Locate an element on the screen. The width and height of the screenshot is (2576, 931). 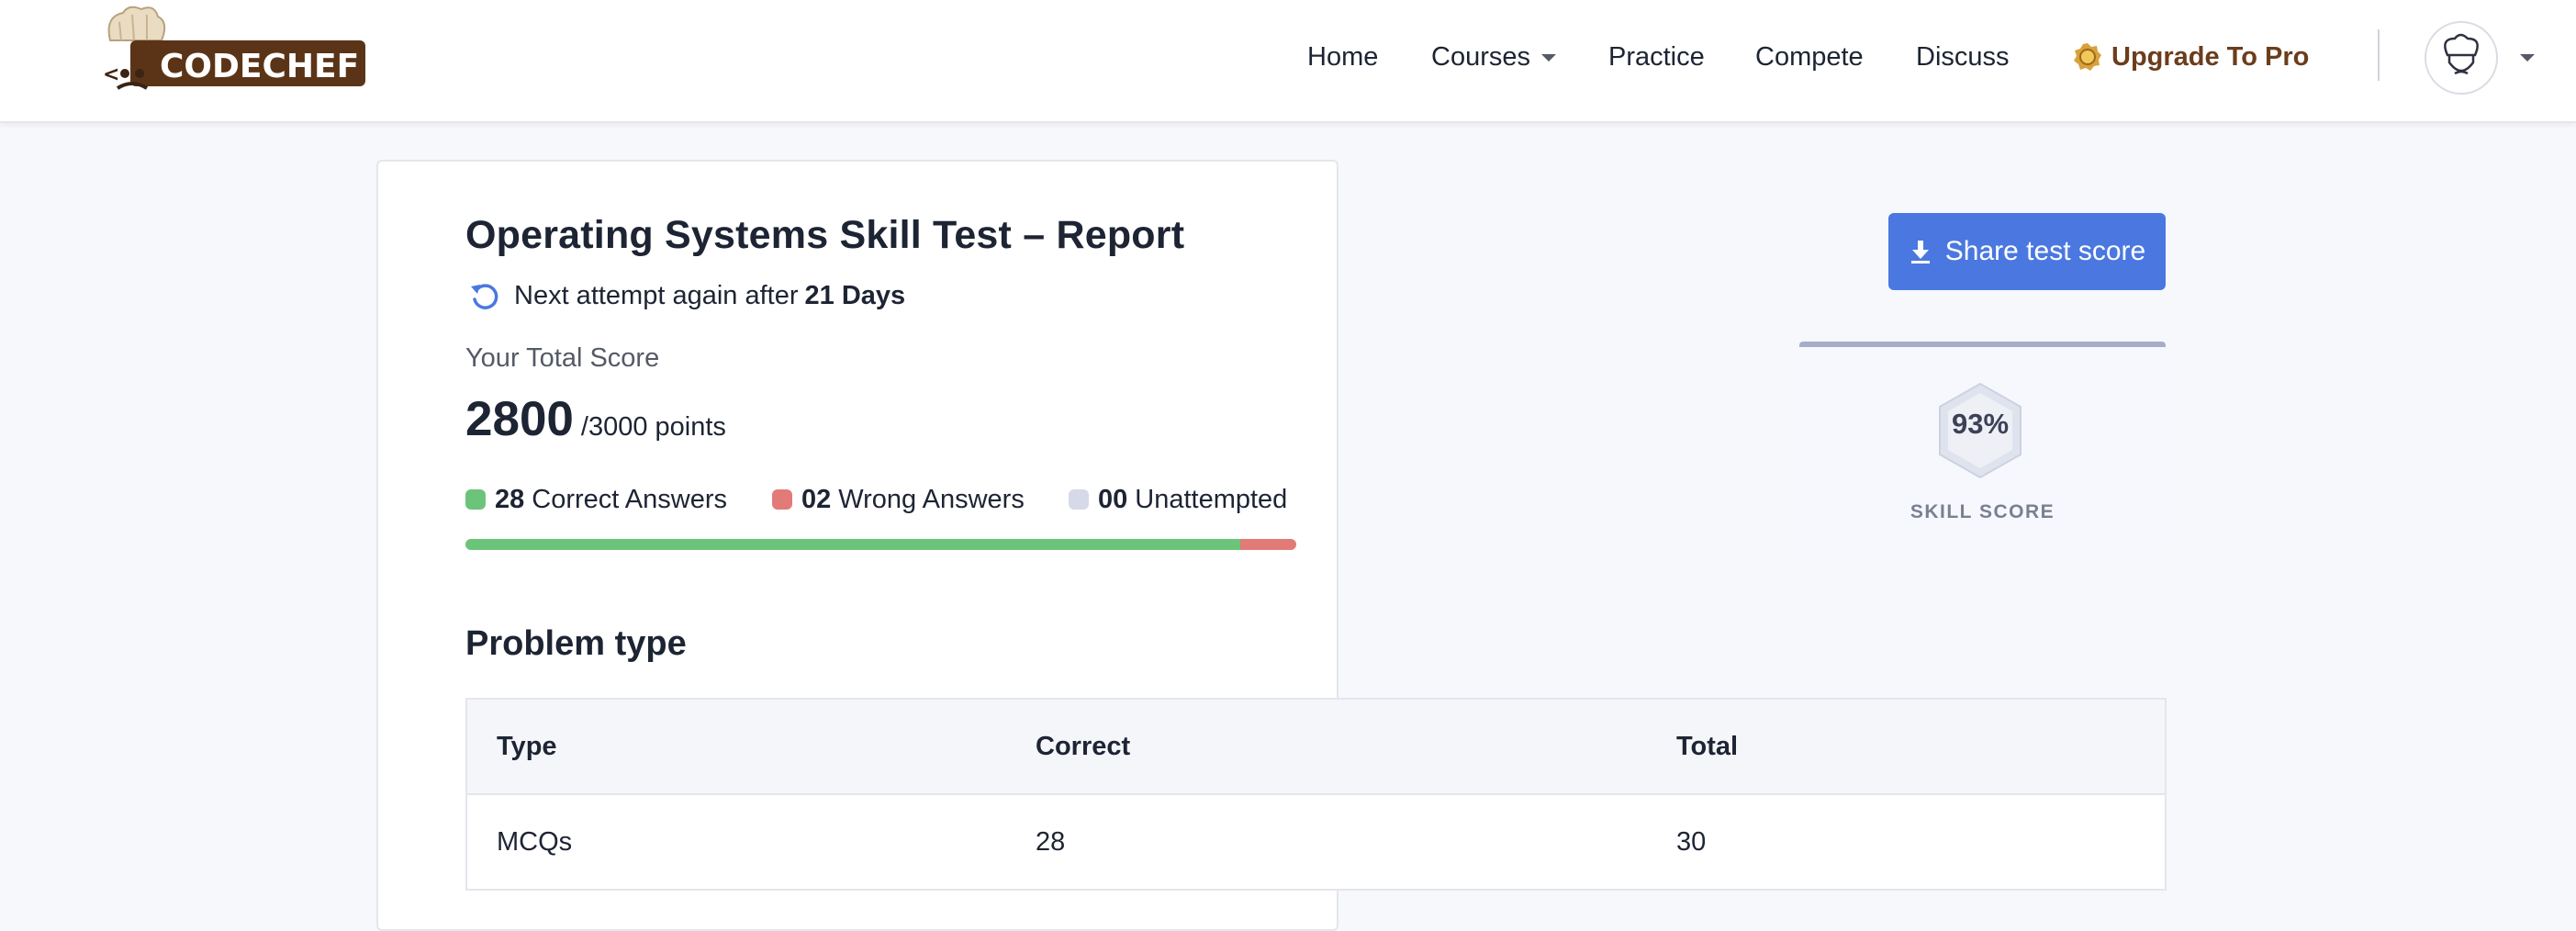
nav-divider is located at coordinates (2379, 55).